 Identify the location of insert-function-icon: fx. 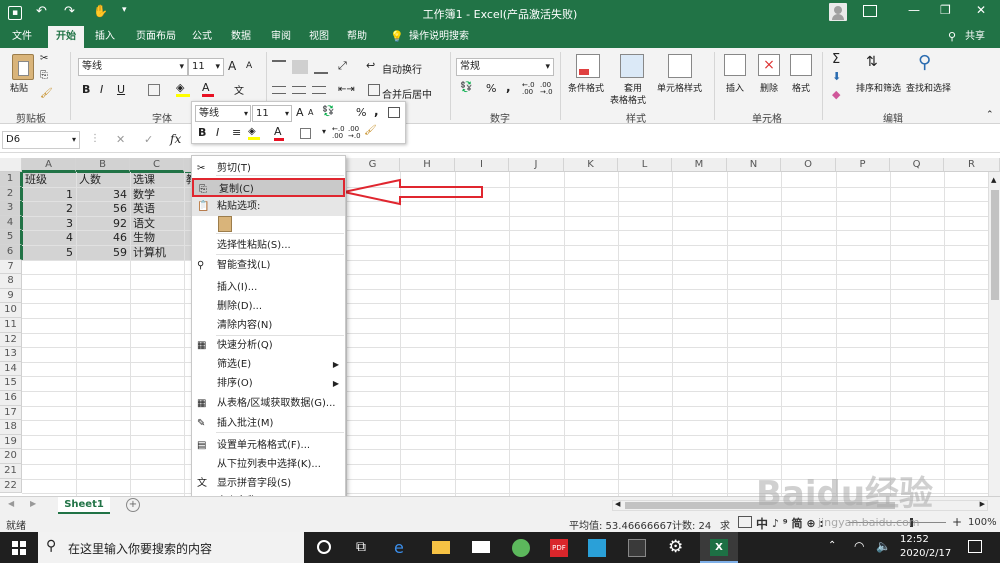
(175, 139).